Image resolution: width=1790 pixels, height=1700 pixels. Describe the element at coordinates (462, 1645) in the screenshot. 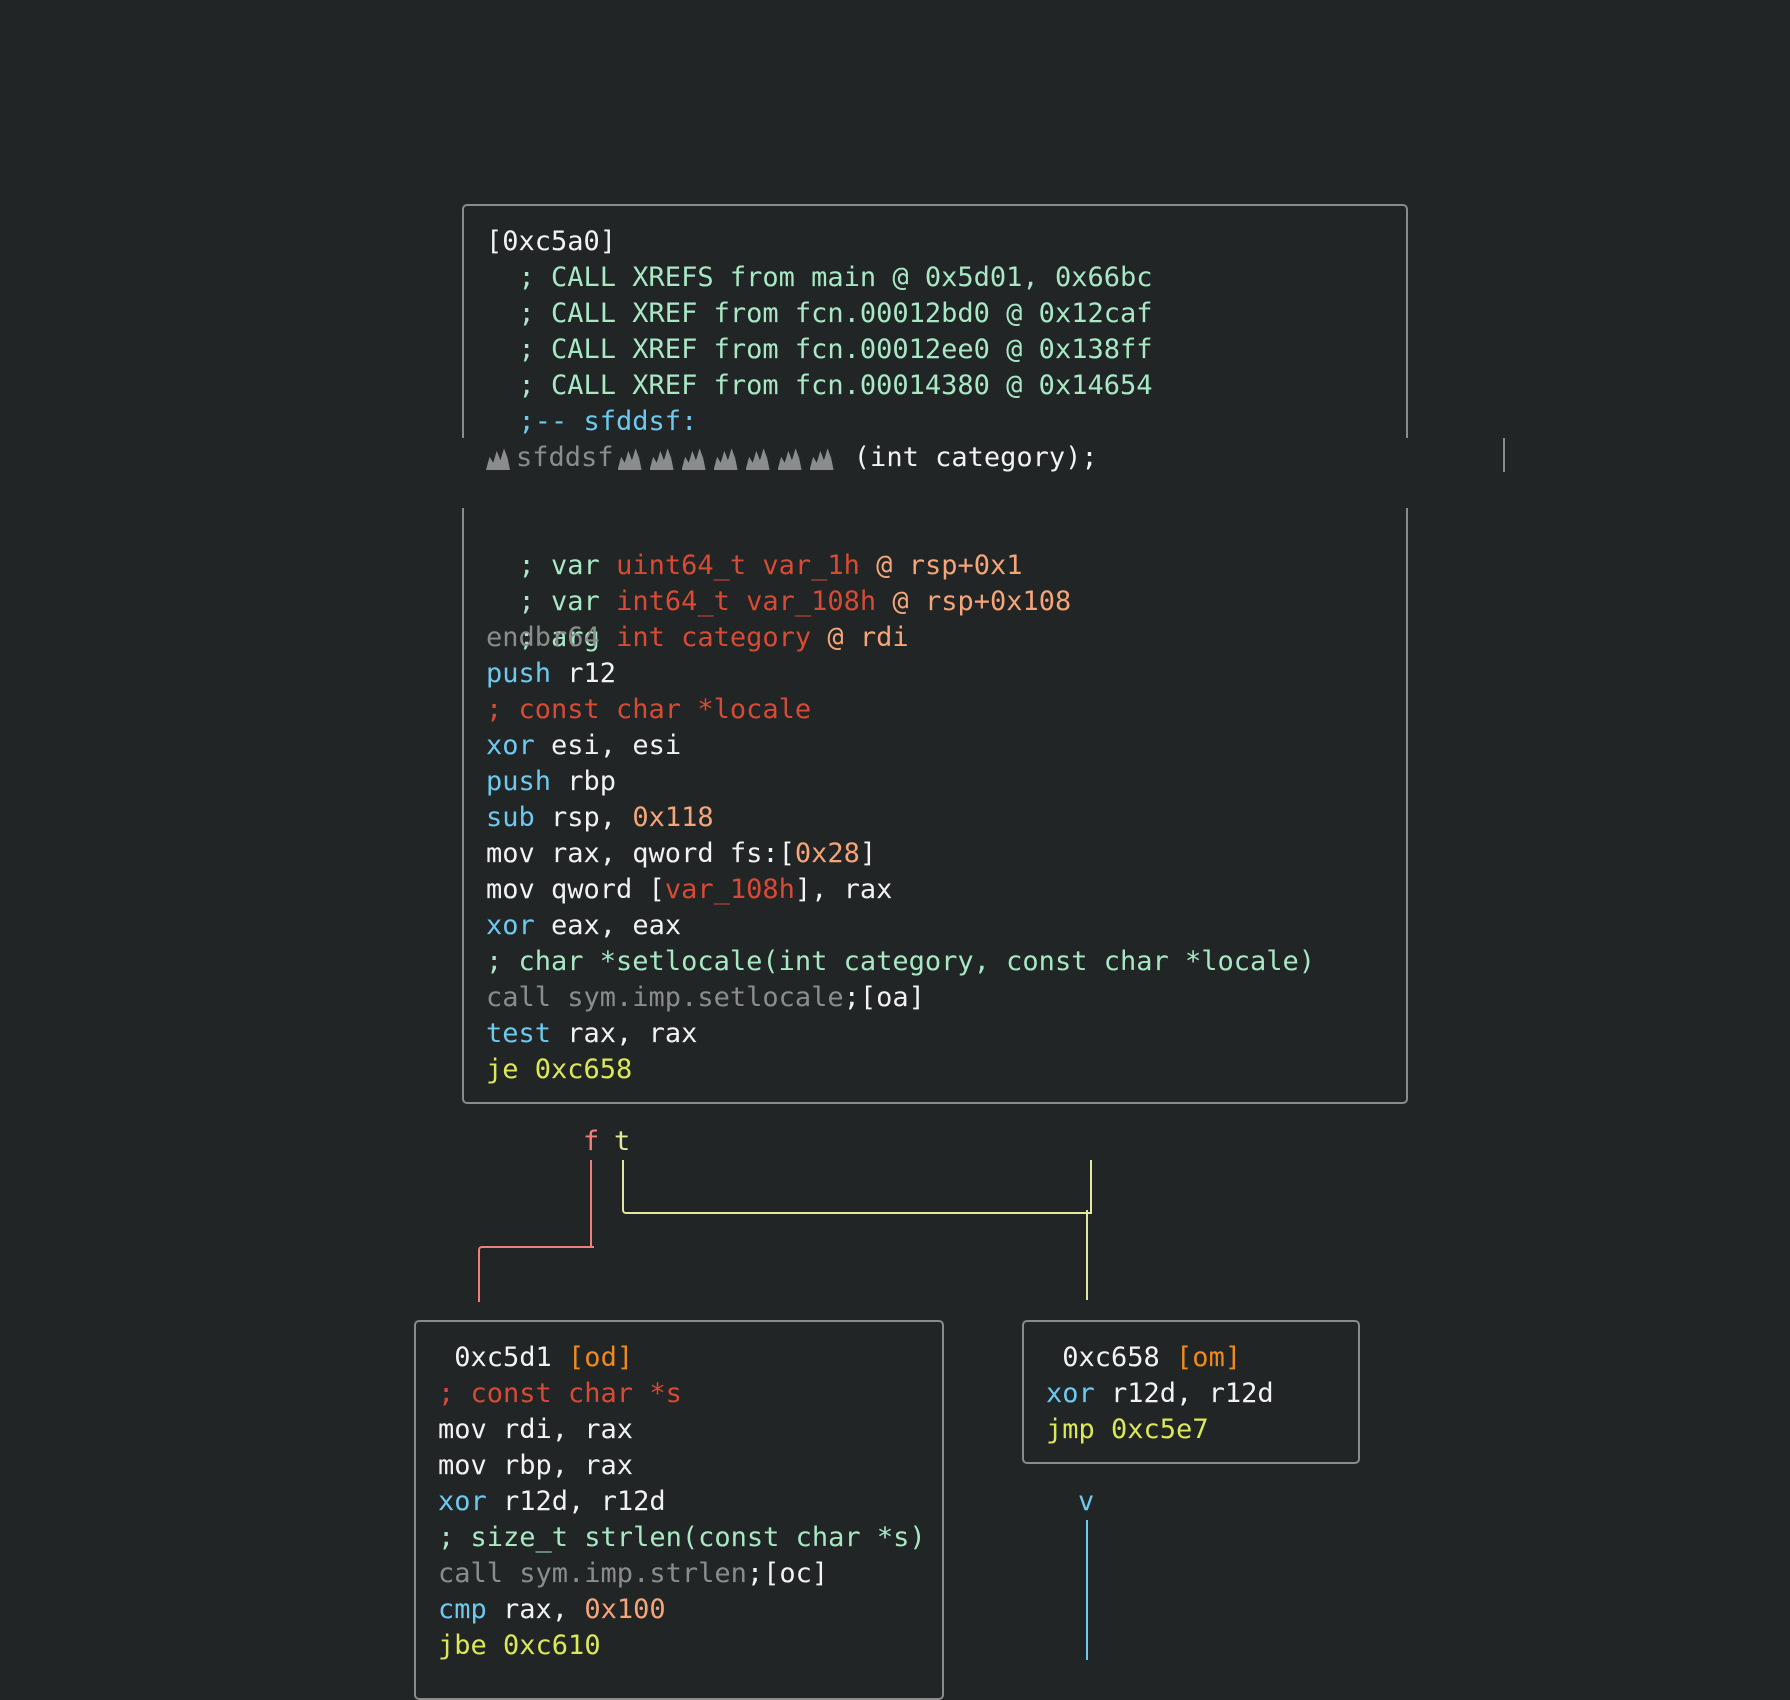

I see `mnemonic: jbe` at that location.